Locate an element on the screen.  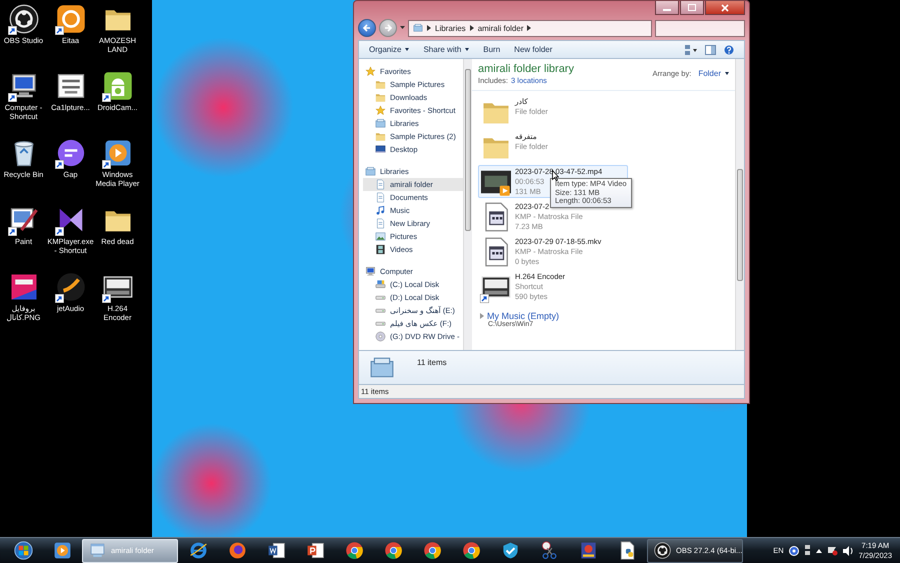
minimize-button is located at coordinates (667, 8).